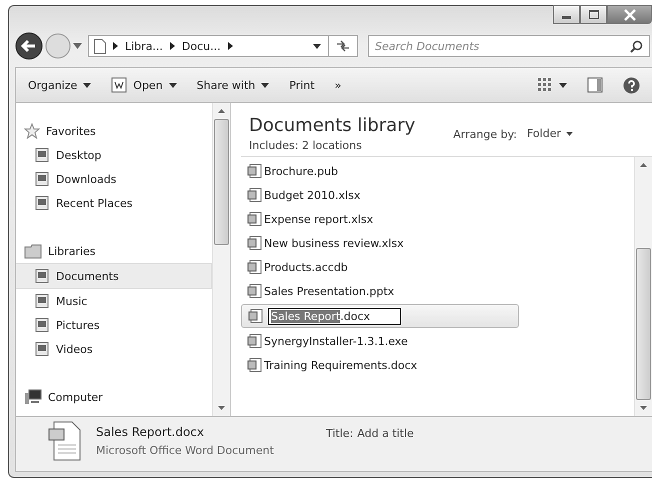 Image resolution: width=652 pixels, height=480 pixels. Describe the element at coordinates (595, 85) in the screenshot. I see `pane-icon` at that location.